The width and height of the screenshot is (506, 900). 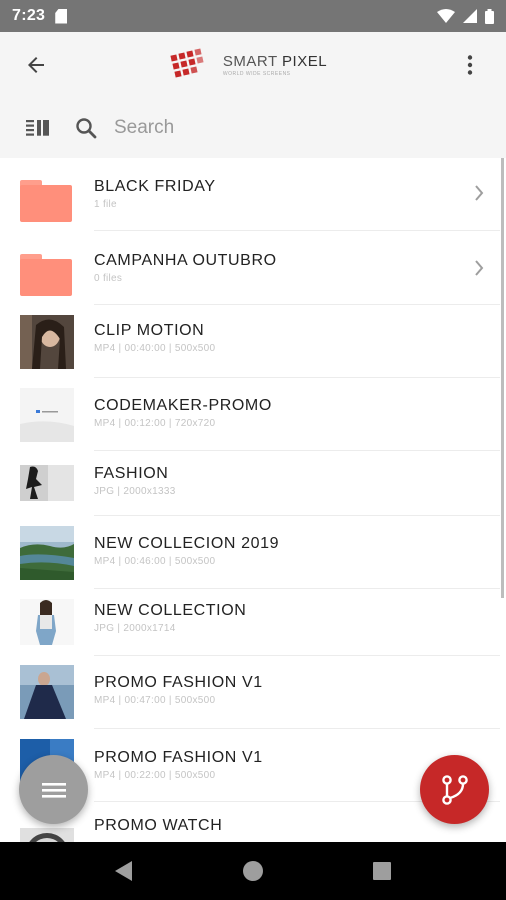 I want to click on item-meta: 1 file, so click(x=105, y=204).